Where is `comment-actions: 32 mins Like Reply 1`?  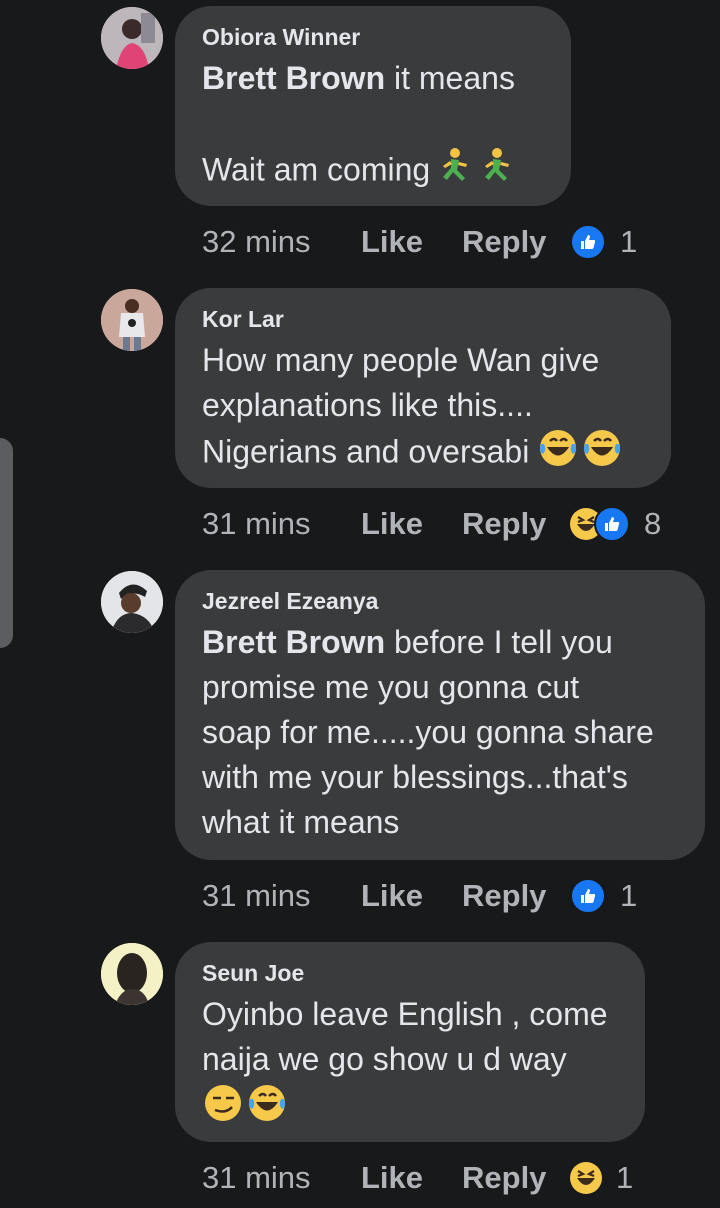
comment-actions: 32 mins Like Reply 1 is located at coordinates (419, 242).